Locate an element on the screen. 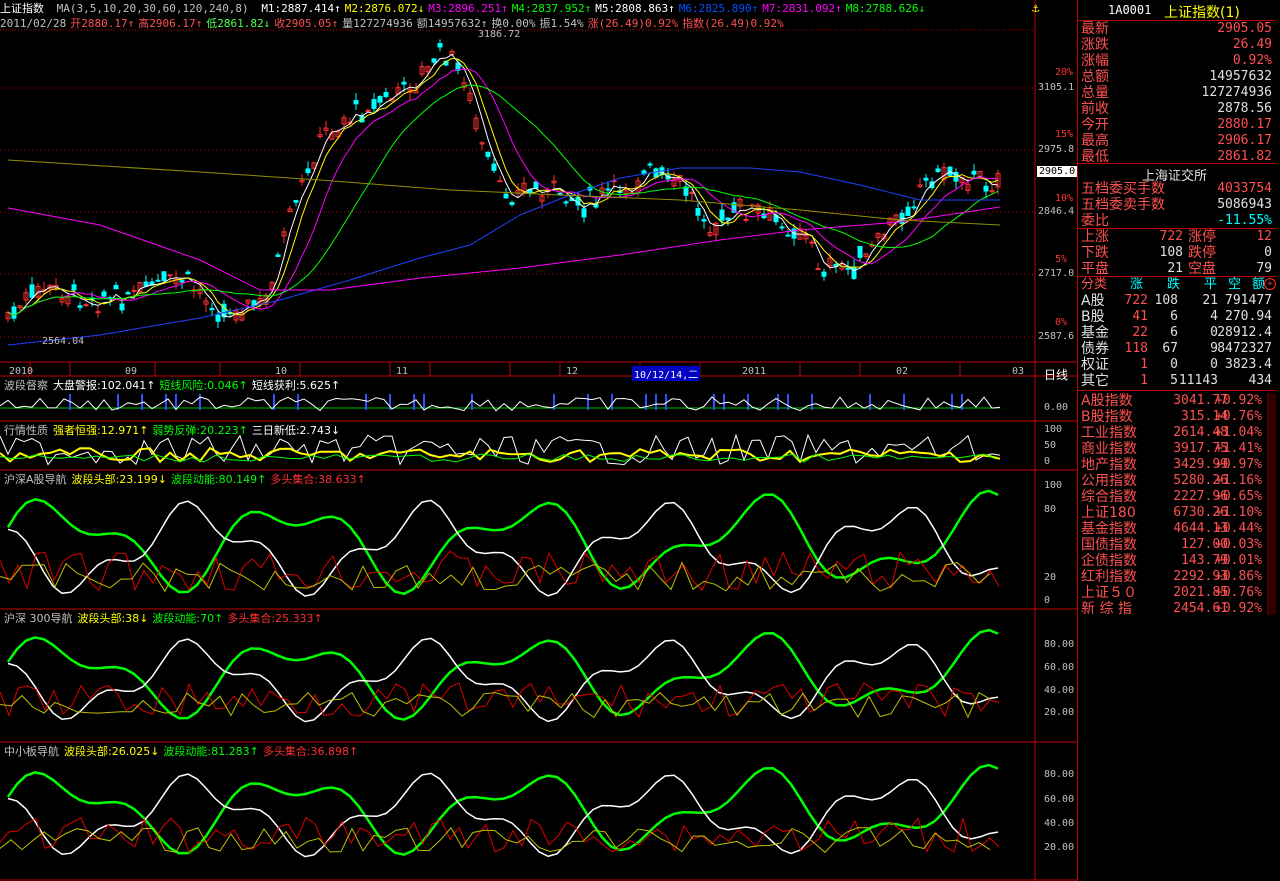 This screenshot has height=881, width=1280. ma-line is located at coordinates (504, 192).